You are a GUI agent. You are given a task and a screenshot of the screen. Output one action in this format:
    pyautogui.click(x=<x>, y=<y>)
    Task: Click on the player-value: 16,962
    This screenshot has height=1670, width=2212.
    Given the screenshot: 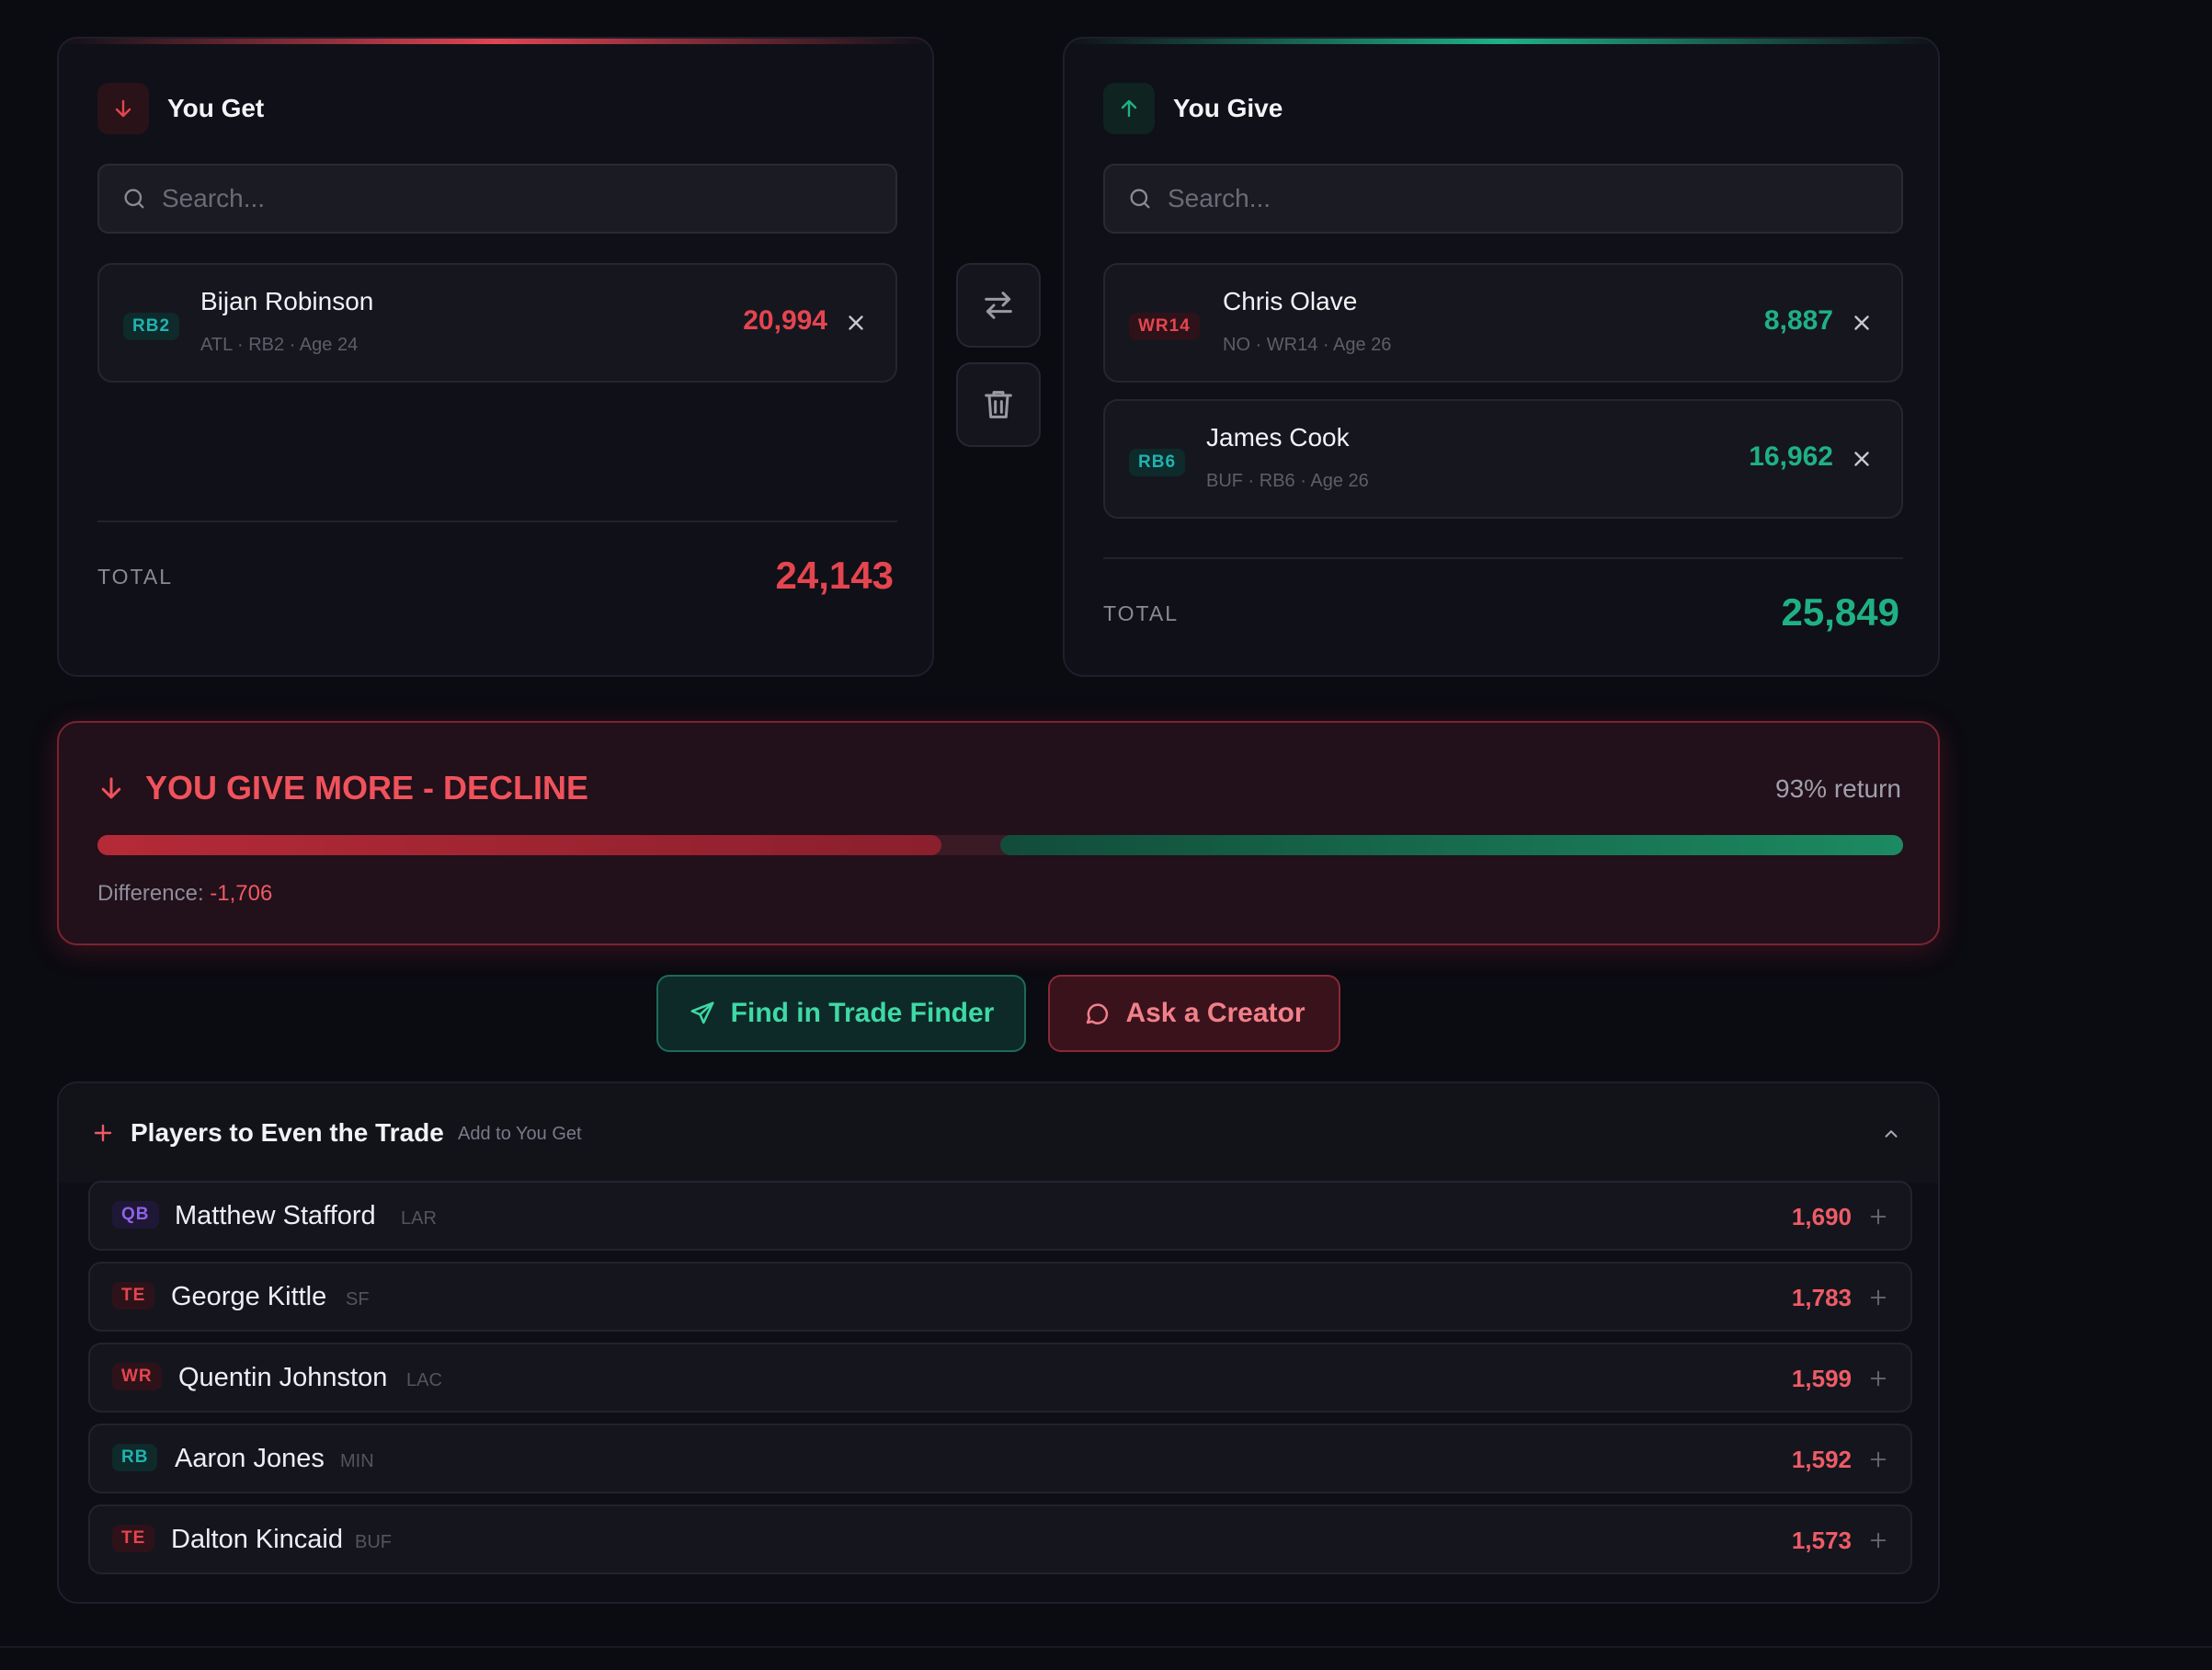 What is the action you would take?
    pyautogui.click(x=1791, y=457)
    